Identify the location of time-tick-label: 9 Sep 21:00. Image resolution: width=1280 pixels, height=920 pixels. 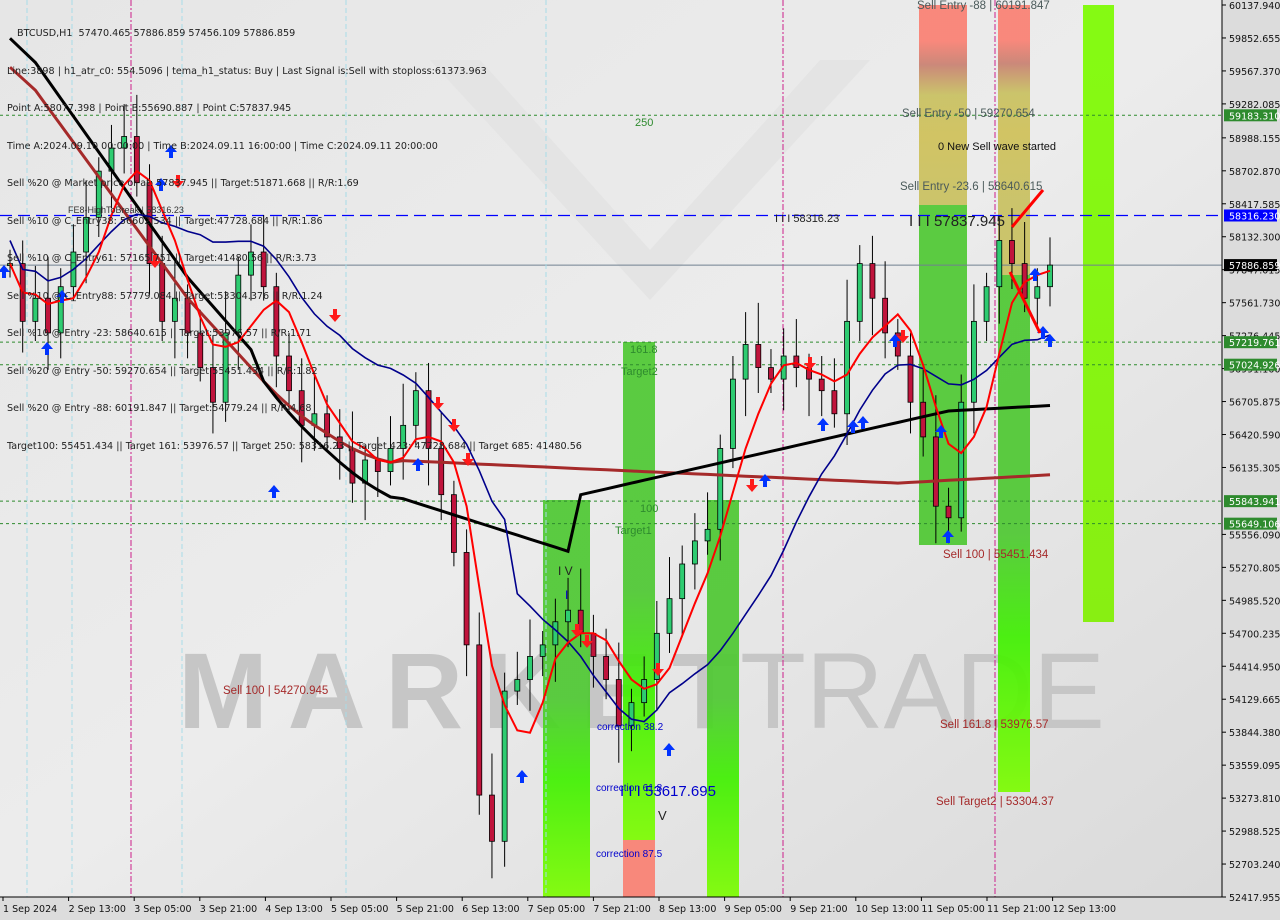
(818, 909).